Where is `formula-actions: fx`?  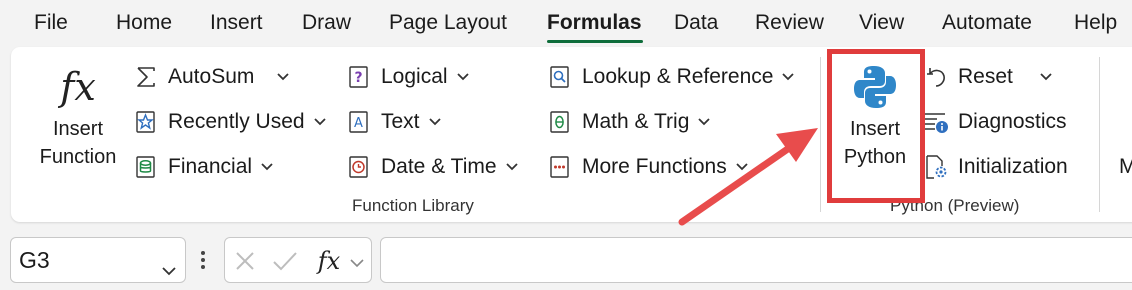
formula-actions: fx is located at coordinates (298, 260).